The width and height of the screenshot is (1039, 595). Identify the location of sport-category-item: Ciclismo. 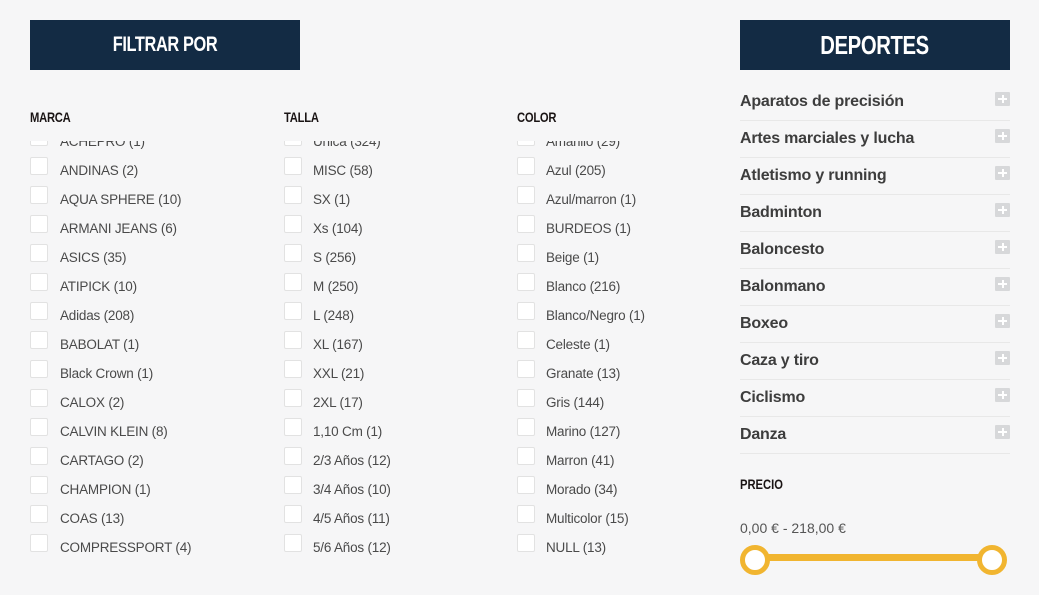
(875, 398).